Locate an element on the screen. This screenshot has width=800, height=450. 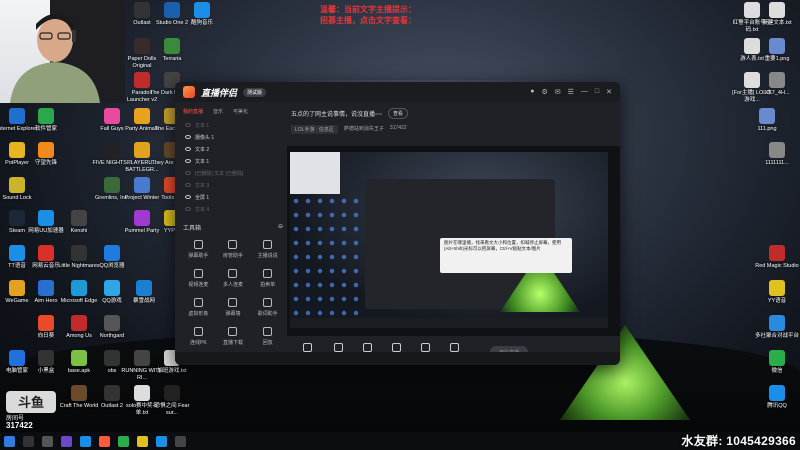
desktop-icon: 酷狗音乐 is located at coordinates (202, 14).